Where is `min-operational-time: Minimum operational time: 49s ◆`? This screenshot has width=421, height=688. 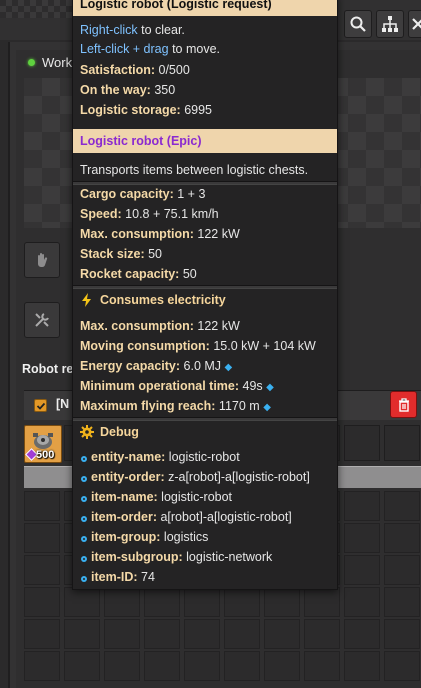
min-operational-time: Minimum operational time: 49s ◆ is located at coordinates (177, 387).